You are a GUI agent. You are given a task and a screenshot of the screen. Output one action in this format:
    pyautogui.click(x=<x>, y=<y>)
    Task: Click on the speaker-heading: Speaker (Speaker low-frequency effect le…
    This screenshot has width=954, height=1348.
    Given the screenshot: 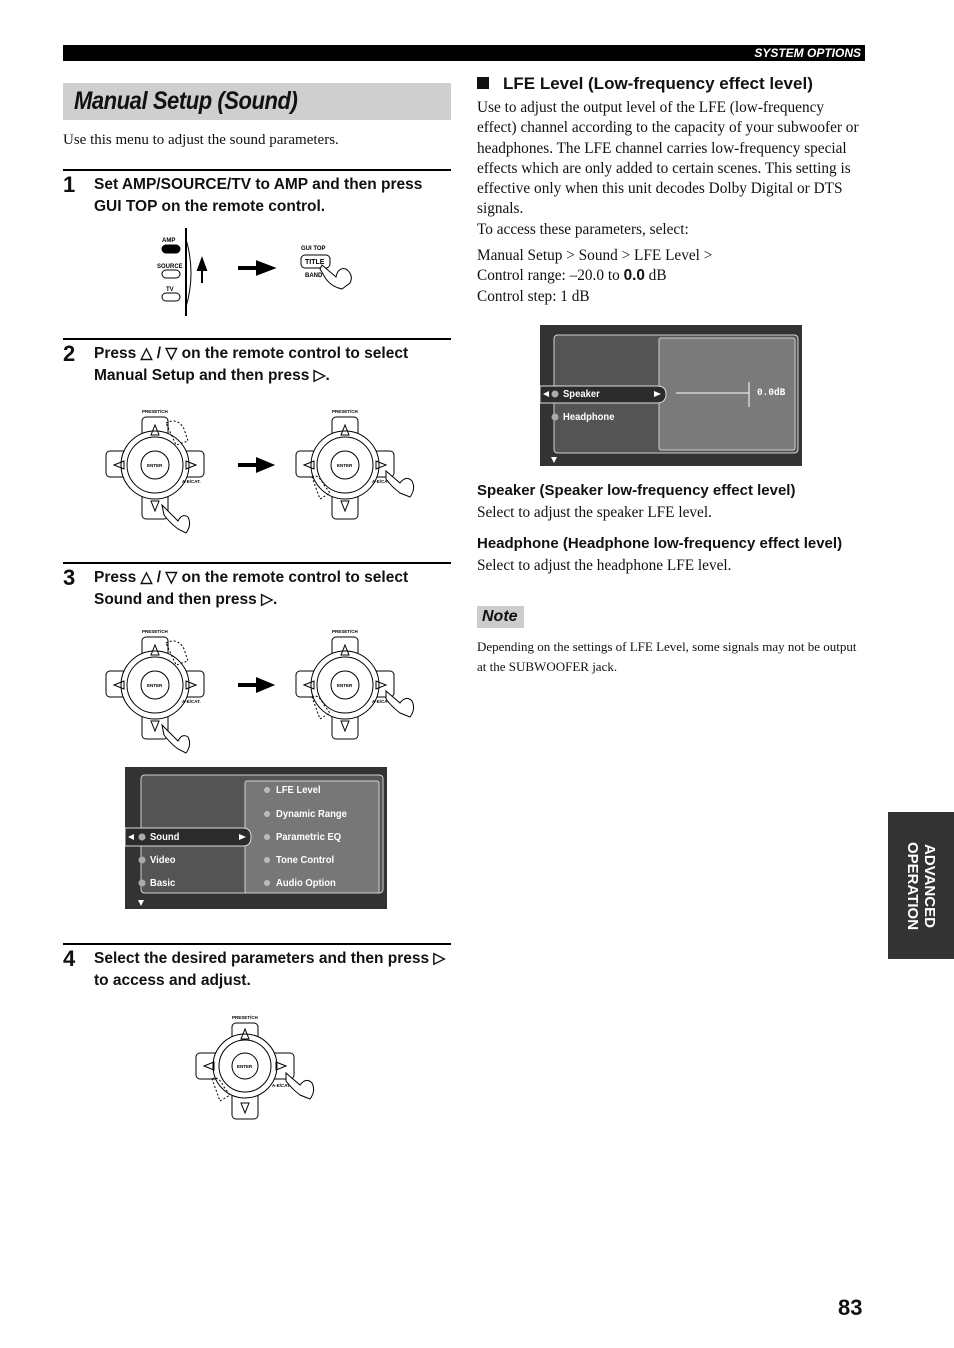 What is the action you would take?
    pyautogui.click(x=636, y=490)
    